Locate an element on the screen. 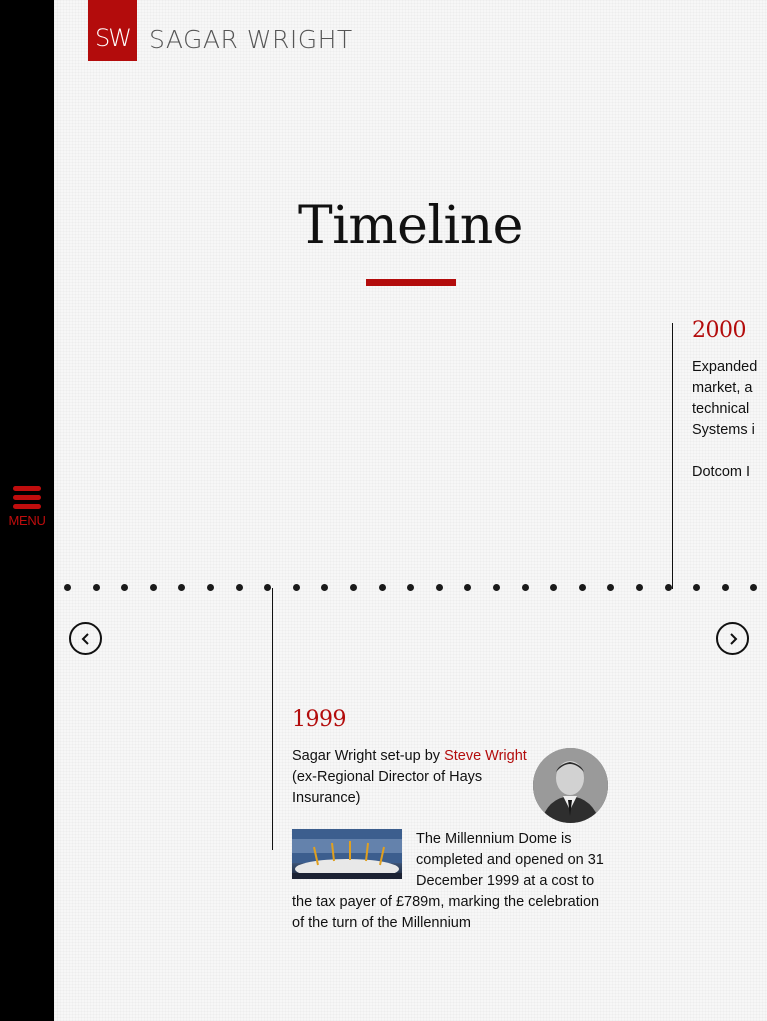 The height and width of the screenshot is (1021, 767). title-underline is located at coordinates (411, 282).